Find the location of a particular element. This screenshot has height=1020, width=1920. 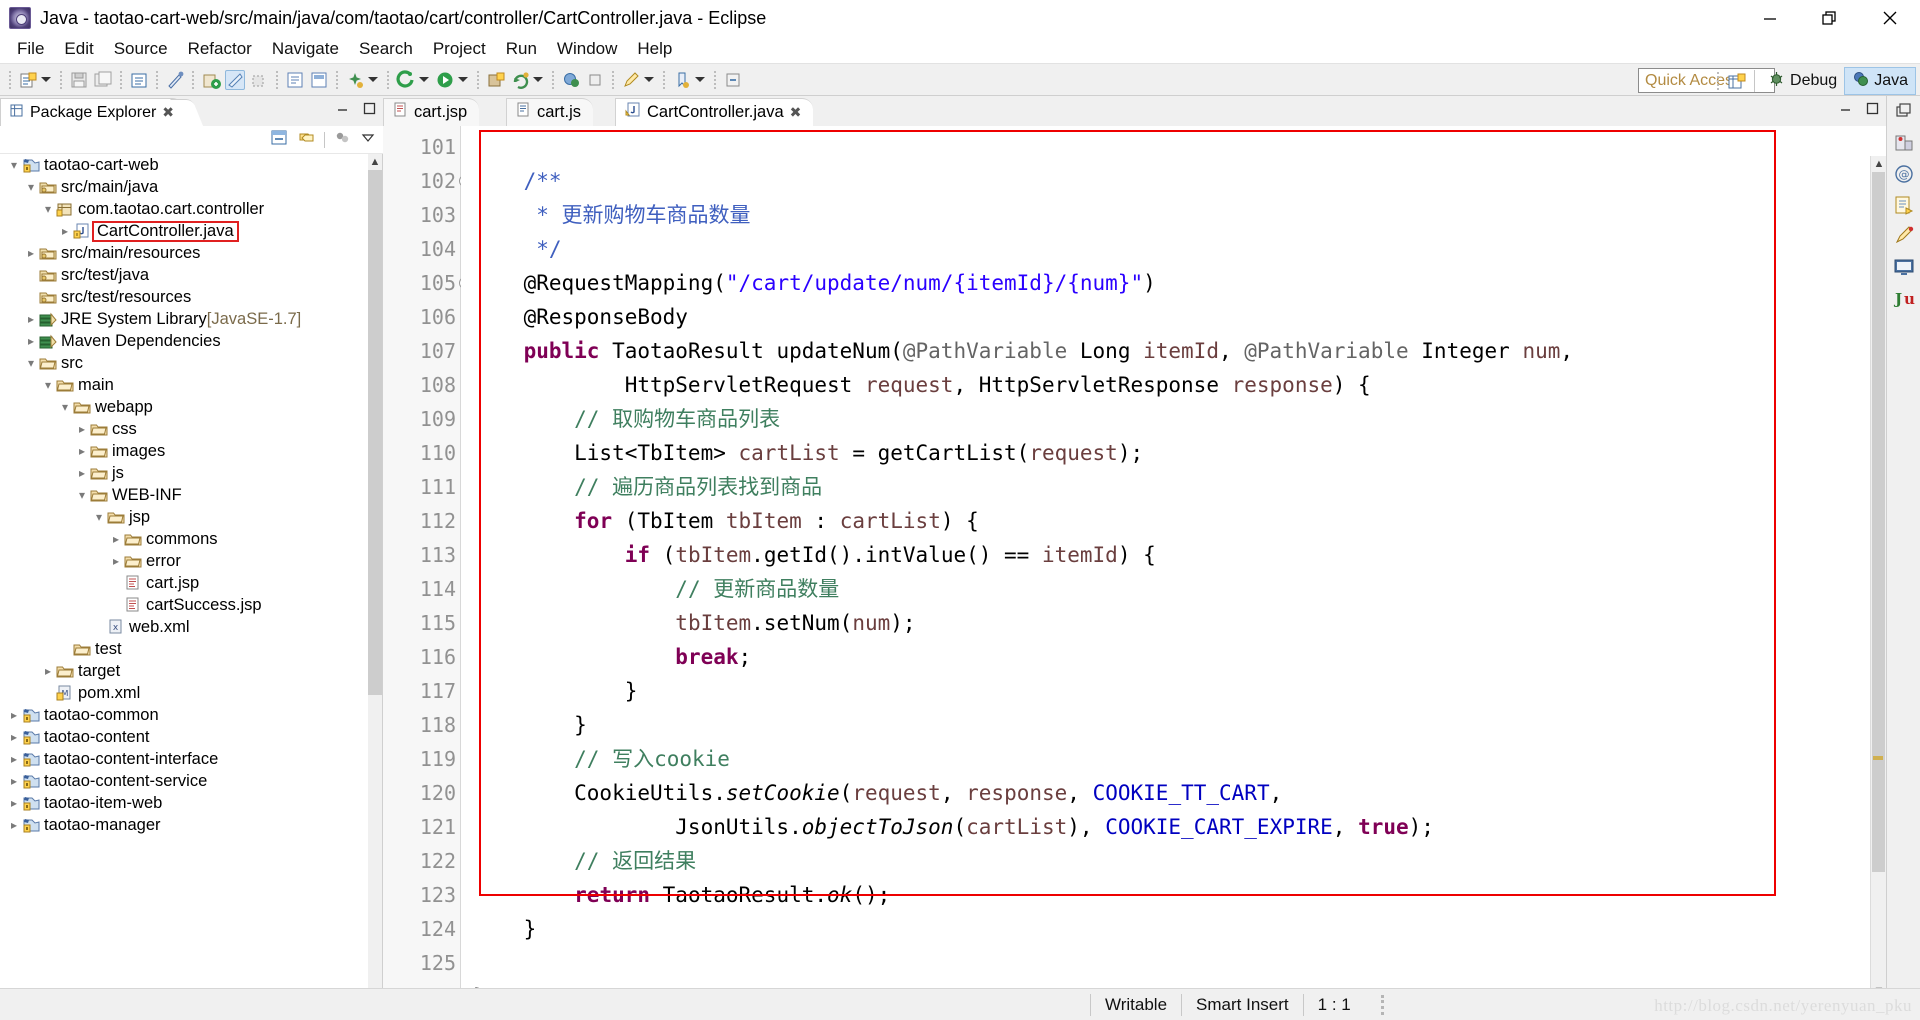

menu-window: Window is located at coordinates (587, 49).